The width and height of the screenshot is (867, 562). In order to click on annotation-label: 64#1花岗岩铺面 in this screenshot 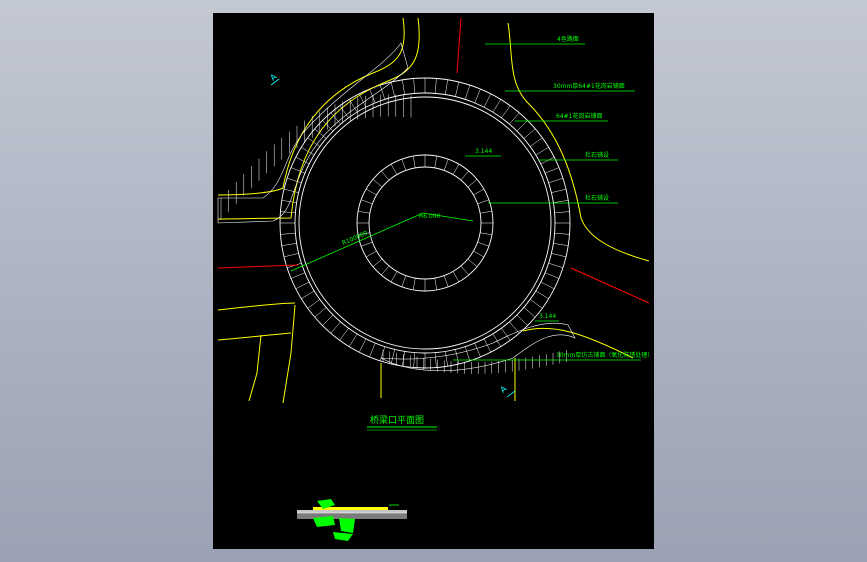, I will do `click(579, 116)`.